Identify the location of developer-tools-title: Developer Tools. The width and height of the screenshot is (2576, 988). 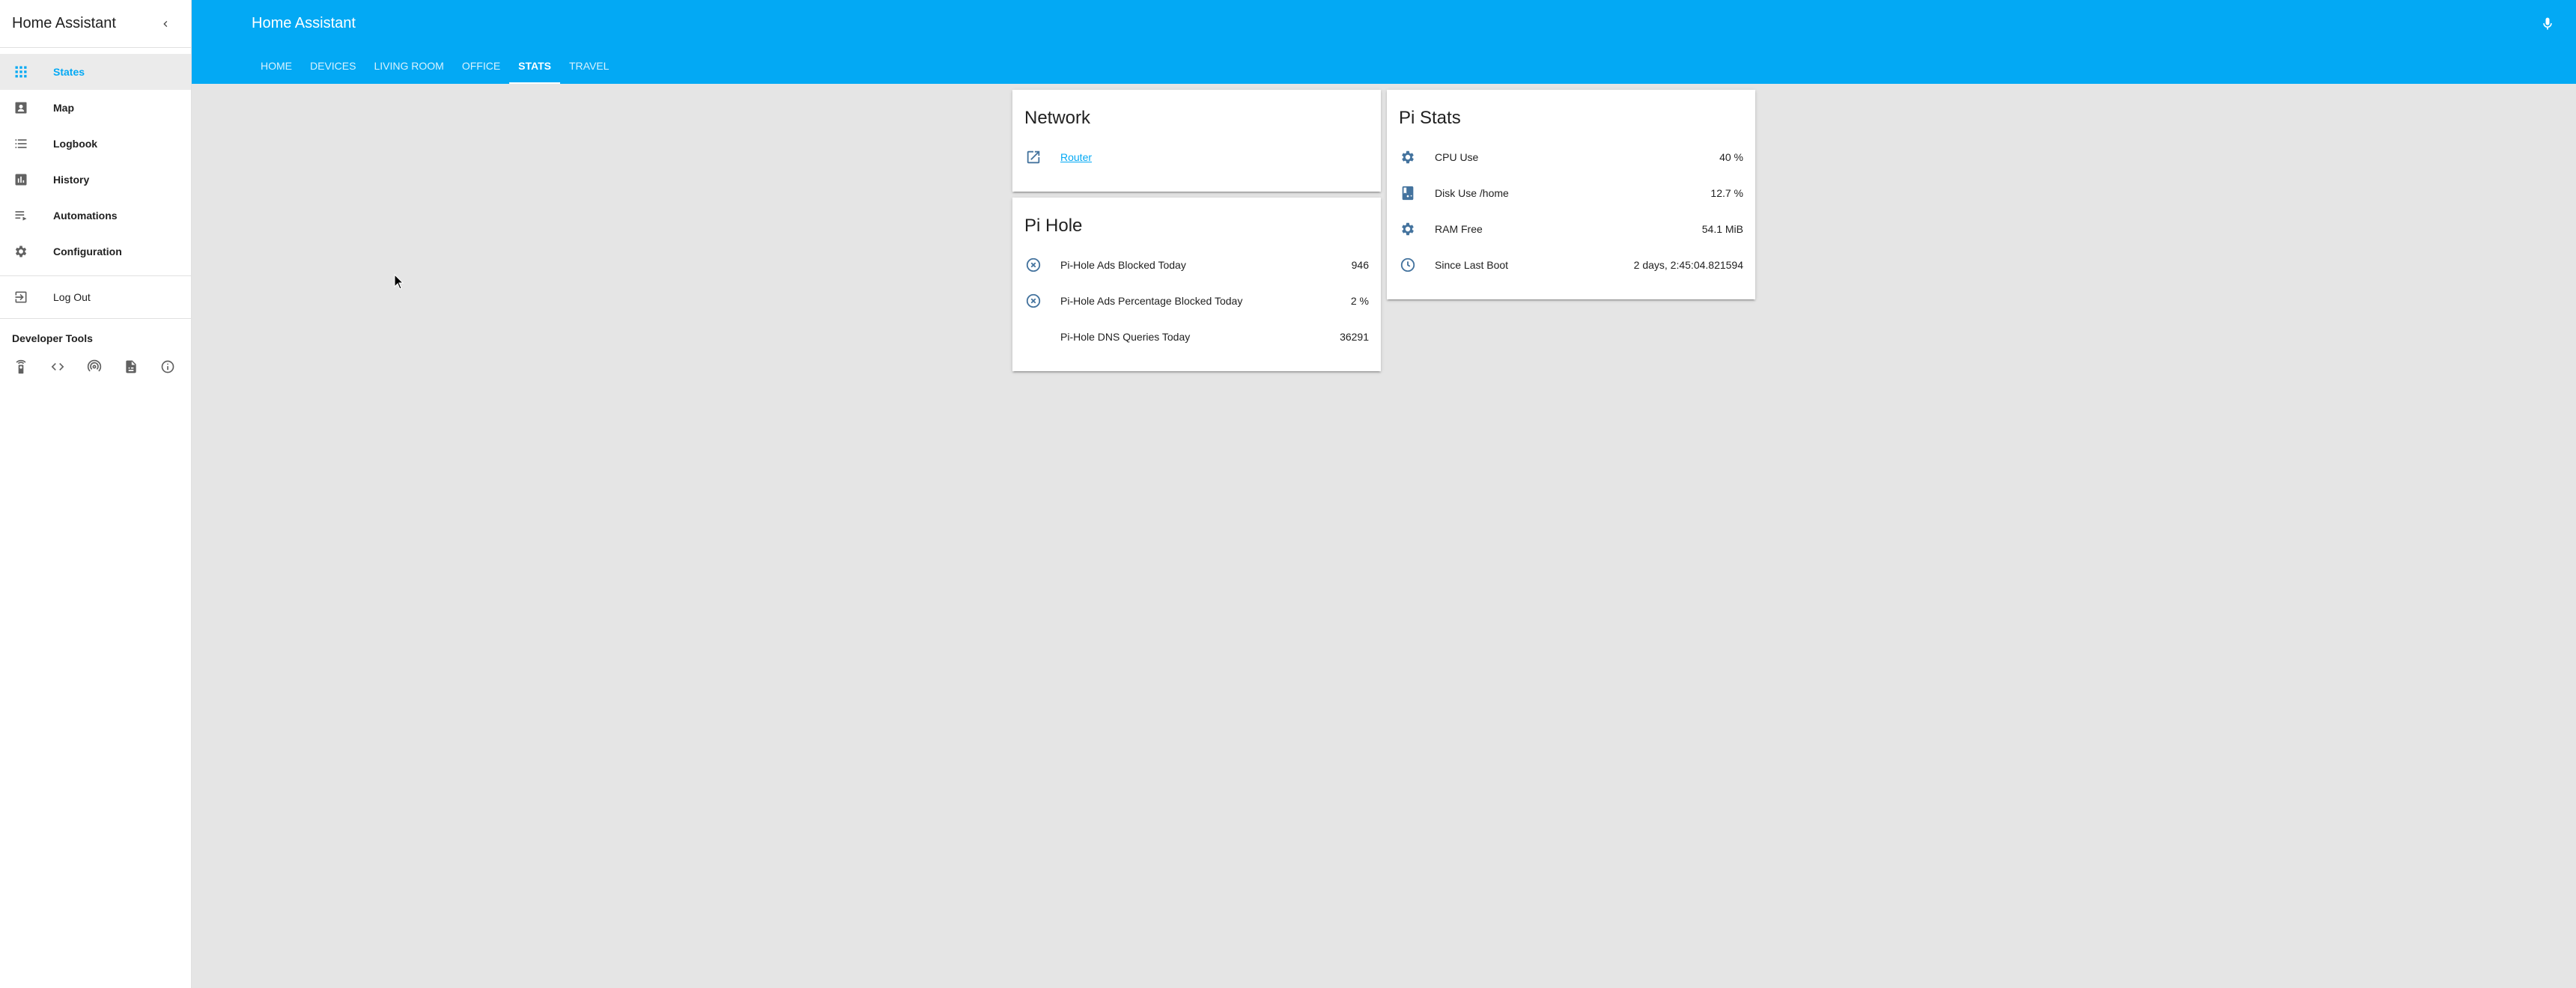
(52, 338).